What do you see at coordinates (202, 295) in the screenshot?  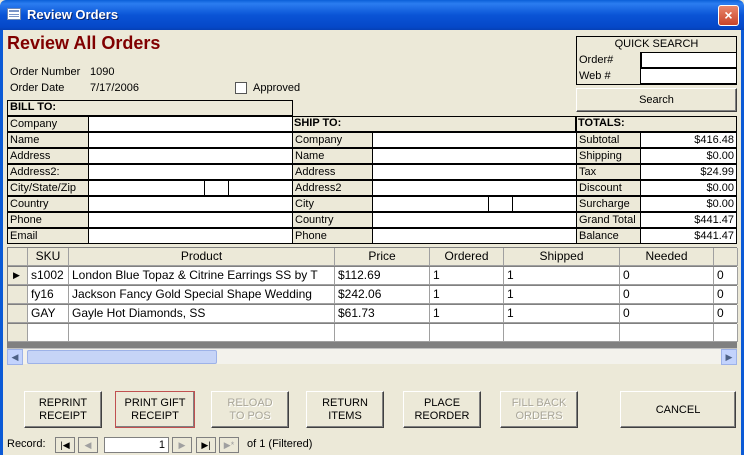 I see `cell-product: Jackson Fancy Gold Special Shape Wedding` at bounding box center [202, 295].